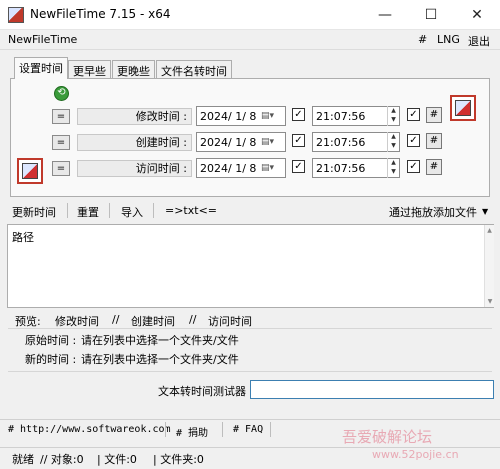  I want to click on chevron-down-icon: ▼, so click(485, 211).